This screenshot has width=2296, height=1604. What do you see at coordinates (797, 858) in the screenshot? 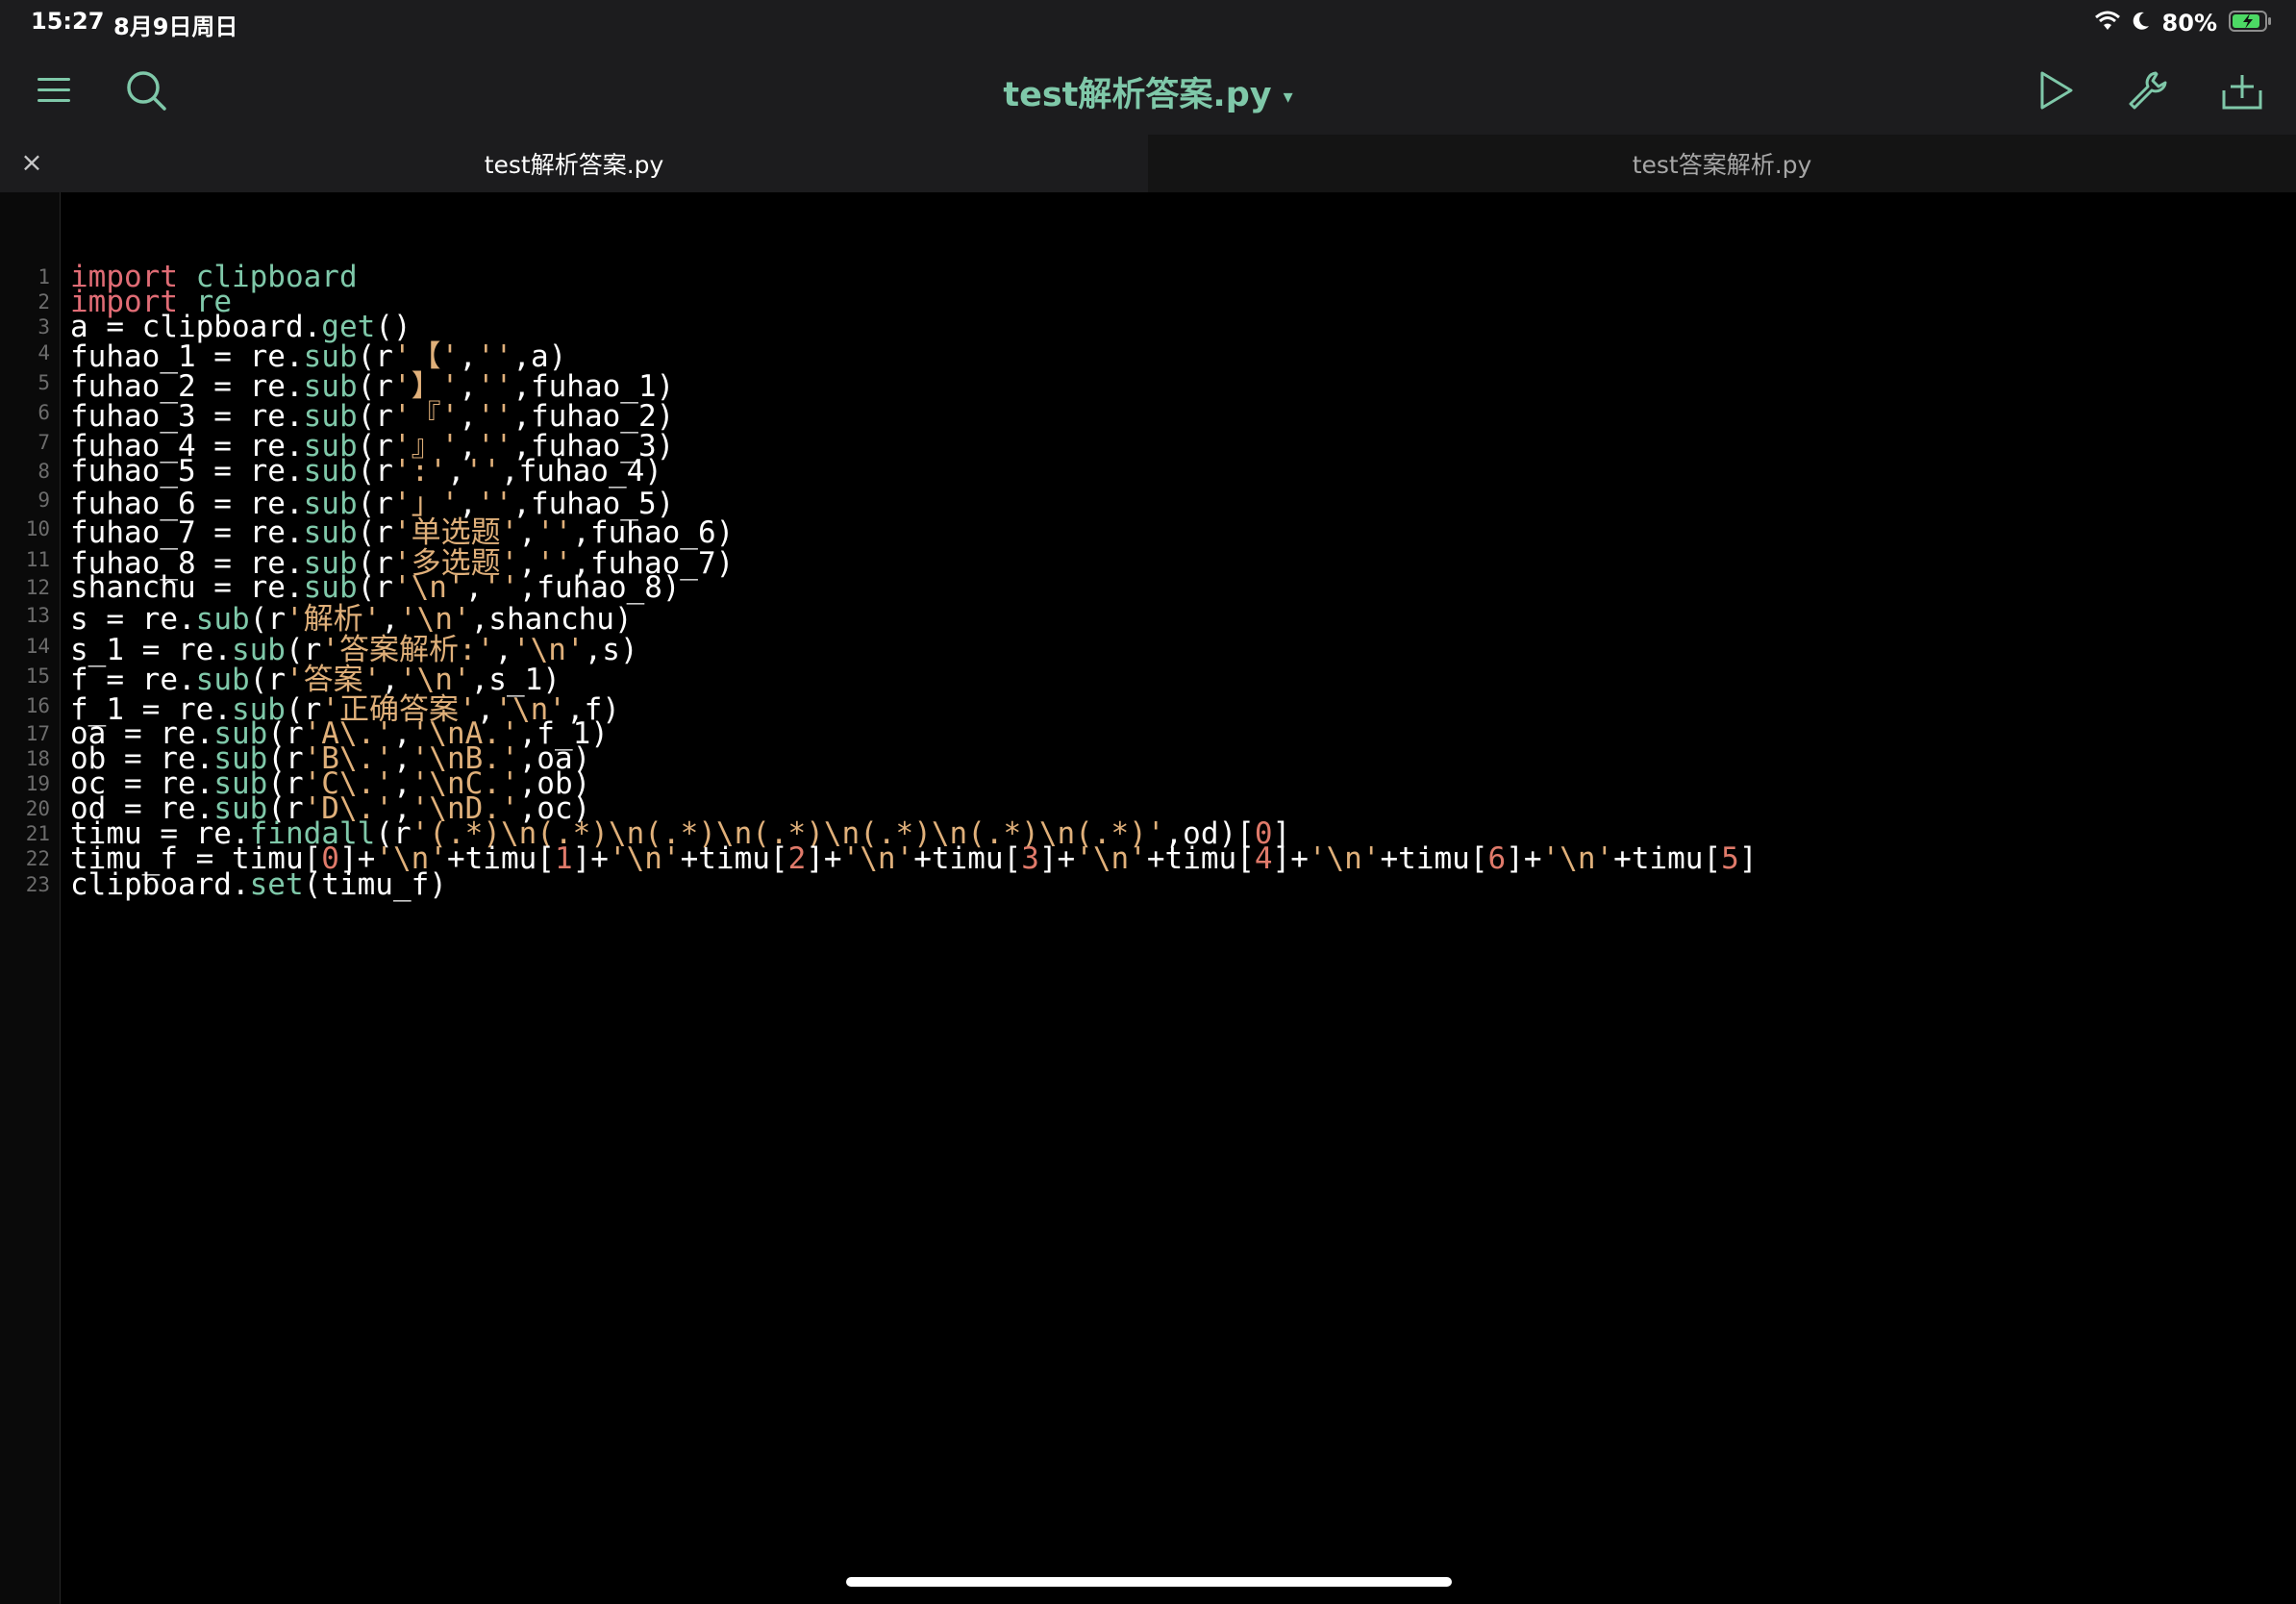
I see `code-token: 2` at bounding box center [797, 858].